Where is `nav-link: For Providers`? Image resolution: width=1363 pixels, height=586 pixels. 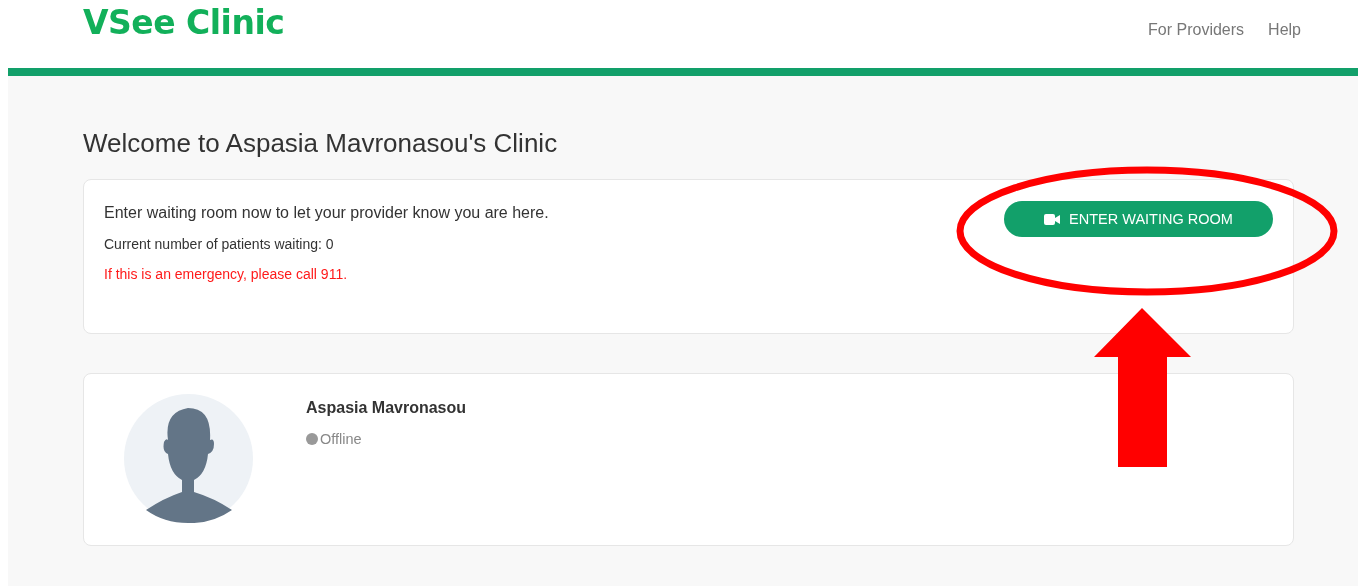
nav-link: For Providers is located at coordinates (1196, 30).